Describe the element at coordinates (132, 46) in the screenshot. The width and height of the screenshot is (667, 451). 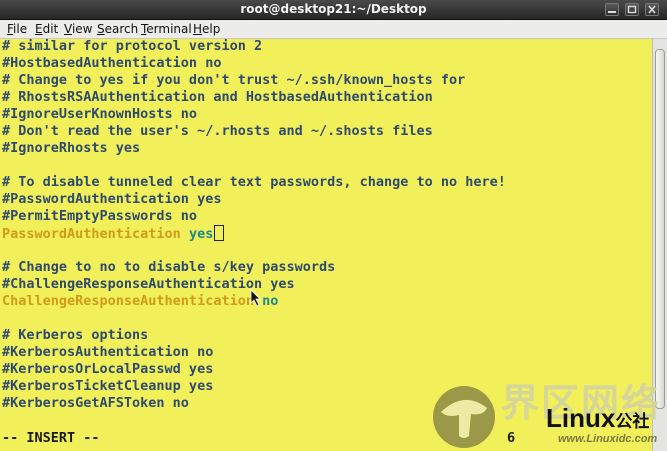
I see `editor-line: # similar for protocol version 2` at that location.